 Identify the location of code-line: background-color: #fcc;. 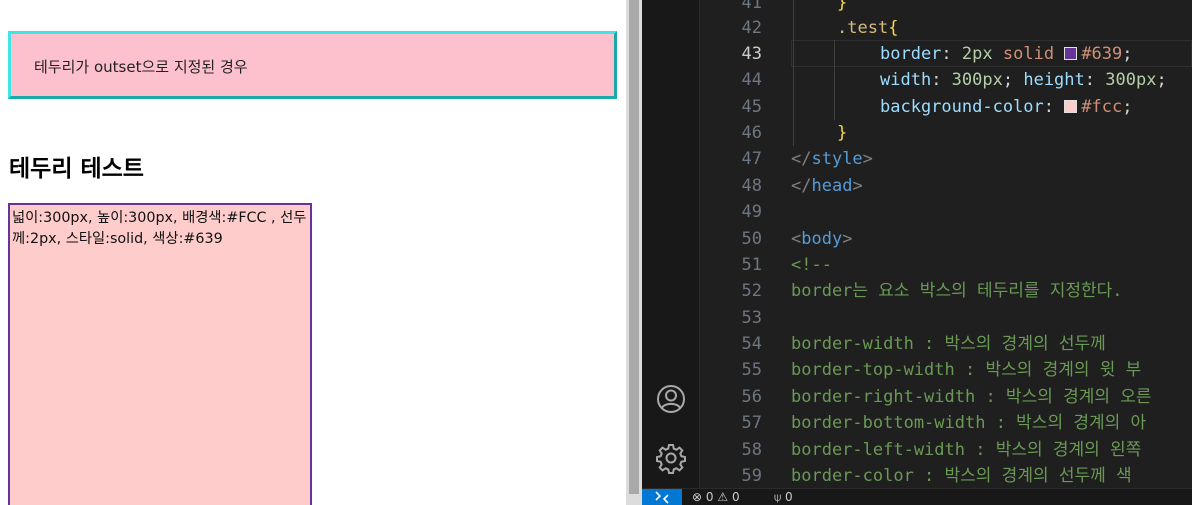
(1006, 107).